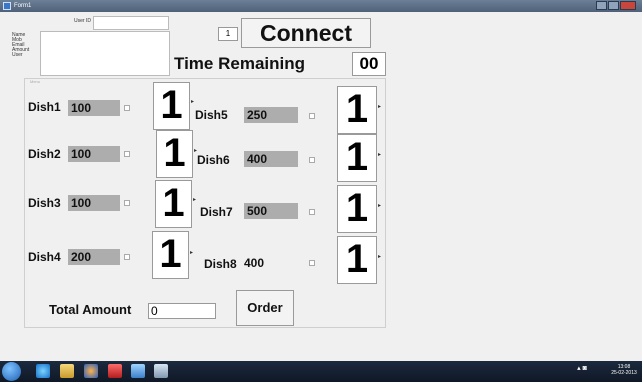 Image resolution: width=642 pixels, height=382 pixels. What do you see at coordinates (271, 159) in the screenshot?
I see `dish6-price: 400` at bounding box center [271, 159].